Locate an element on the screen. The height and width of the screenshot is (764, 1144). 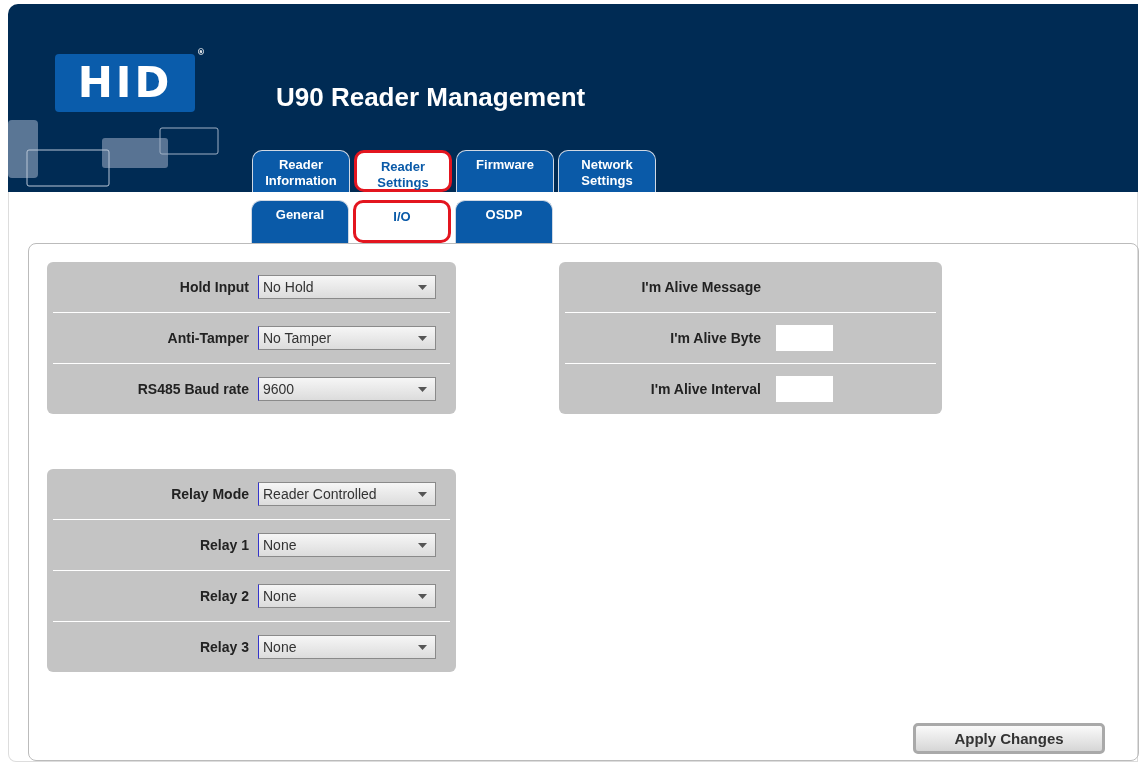
field-label: Relay 3 is located at coordinates (223, 647).